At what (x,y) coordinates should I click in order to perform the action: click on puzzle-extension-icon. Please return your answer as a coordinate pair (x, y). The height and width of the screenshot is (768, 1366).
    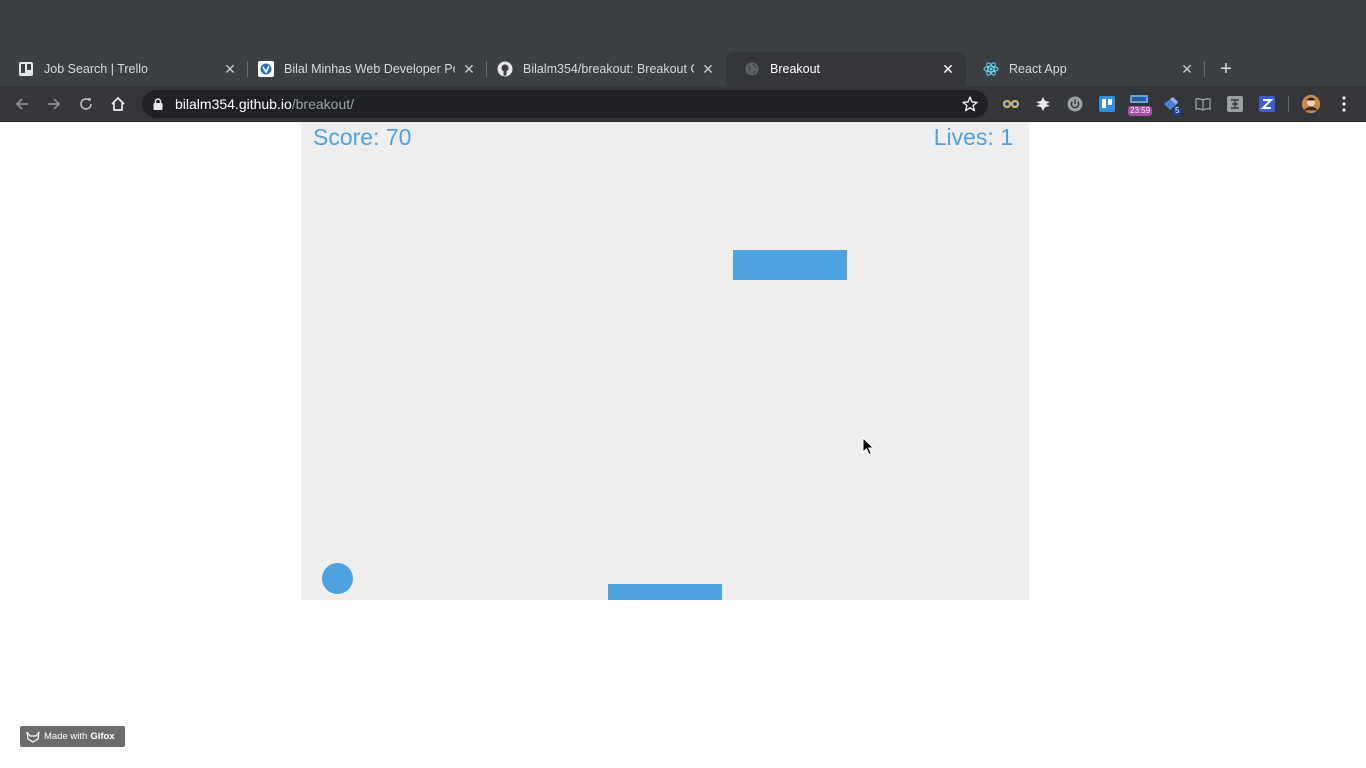
    Looking at the image, I should click on (1043, 104).